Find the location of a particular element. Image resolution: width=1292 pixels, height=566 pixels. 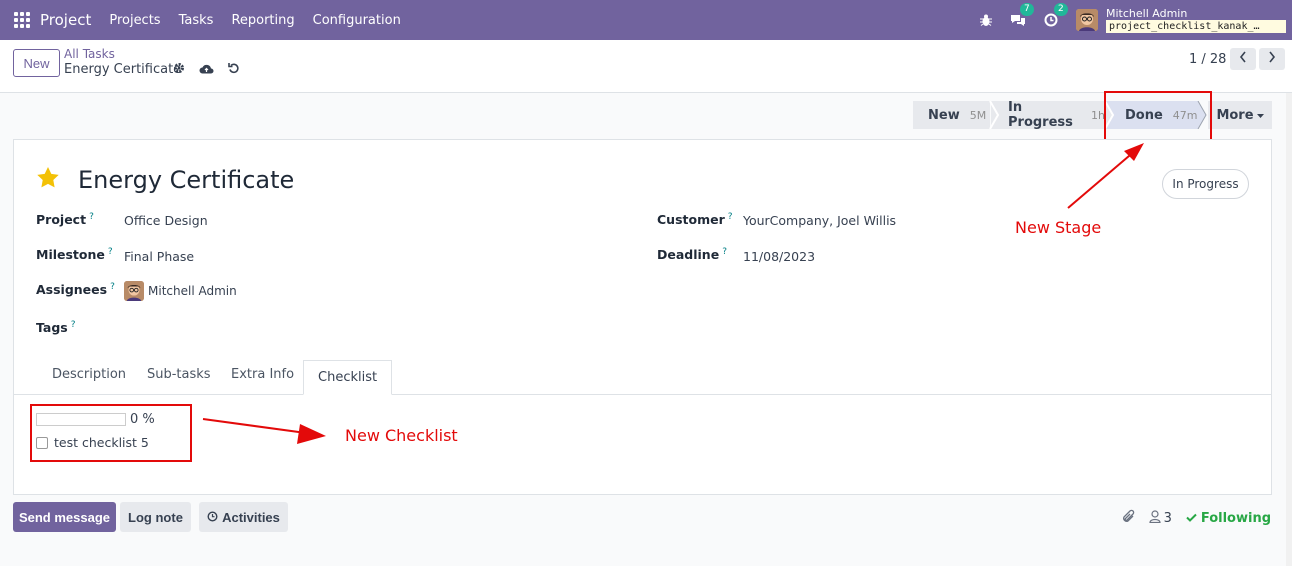

customer-label: Customer? is located at coordinates (695, 220).